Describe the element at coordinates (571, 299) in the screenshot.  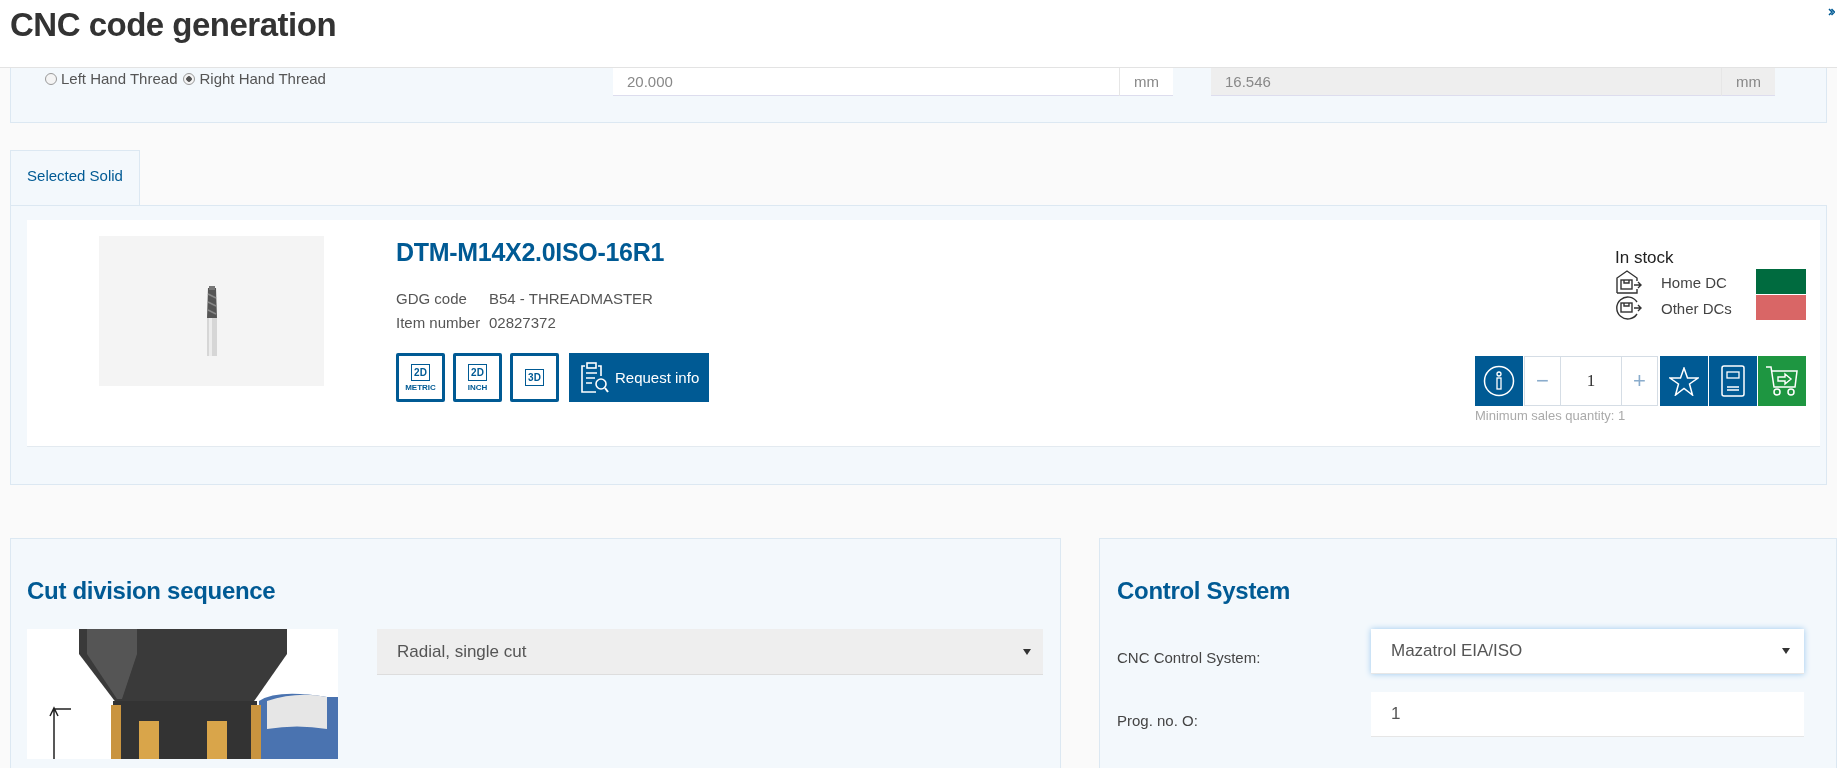
I see `detail-value: B54 - THREADMASTER` at that location.